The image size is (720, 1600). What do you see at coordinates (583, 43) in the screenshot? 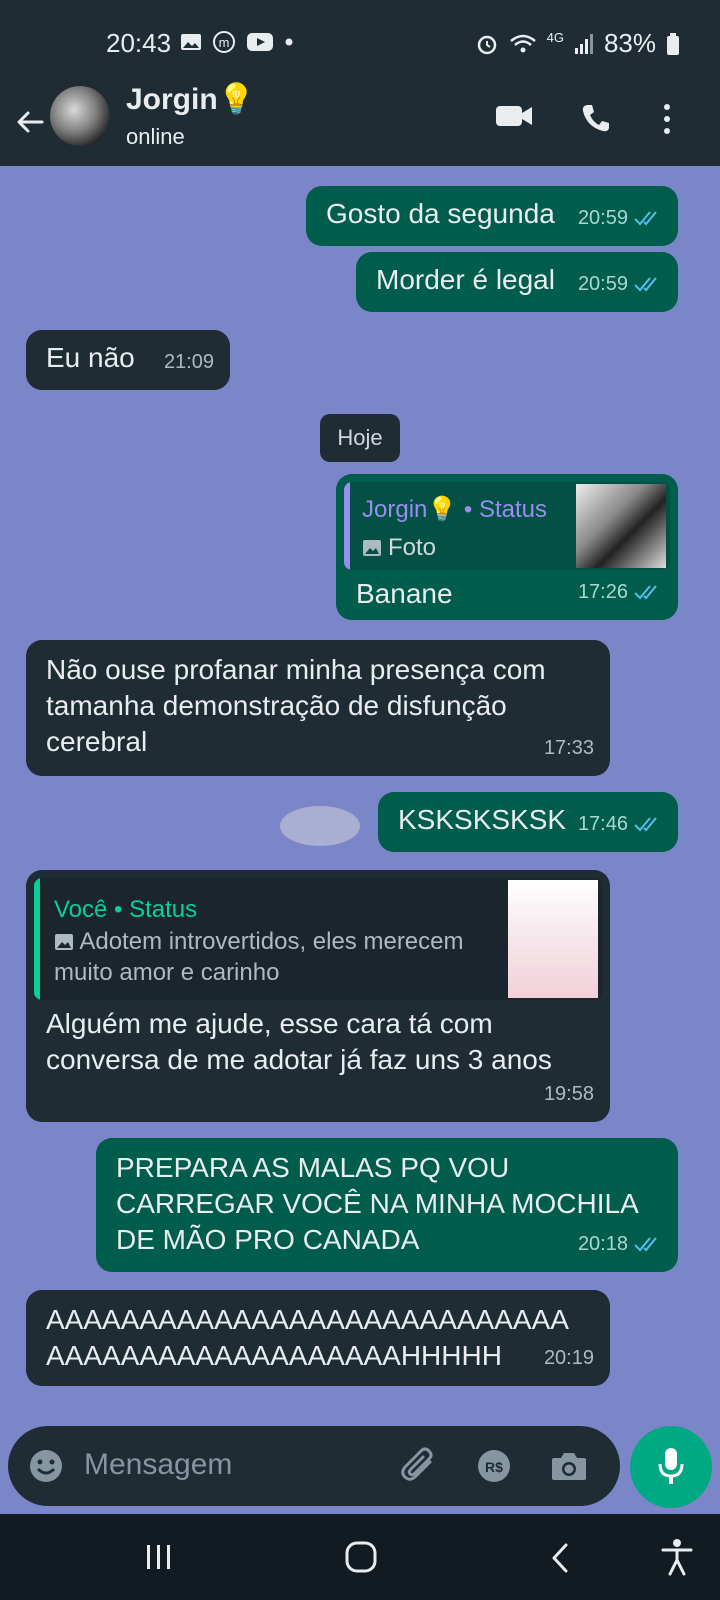
I see `signal-icon` at bounding box center [583, 43].